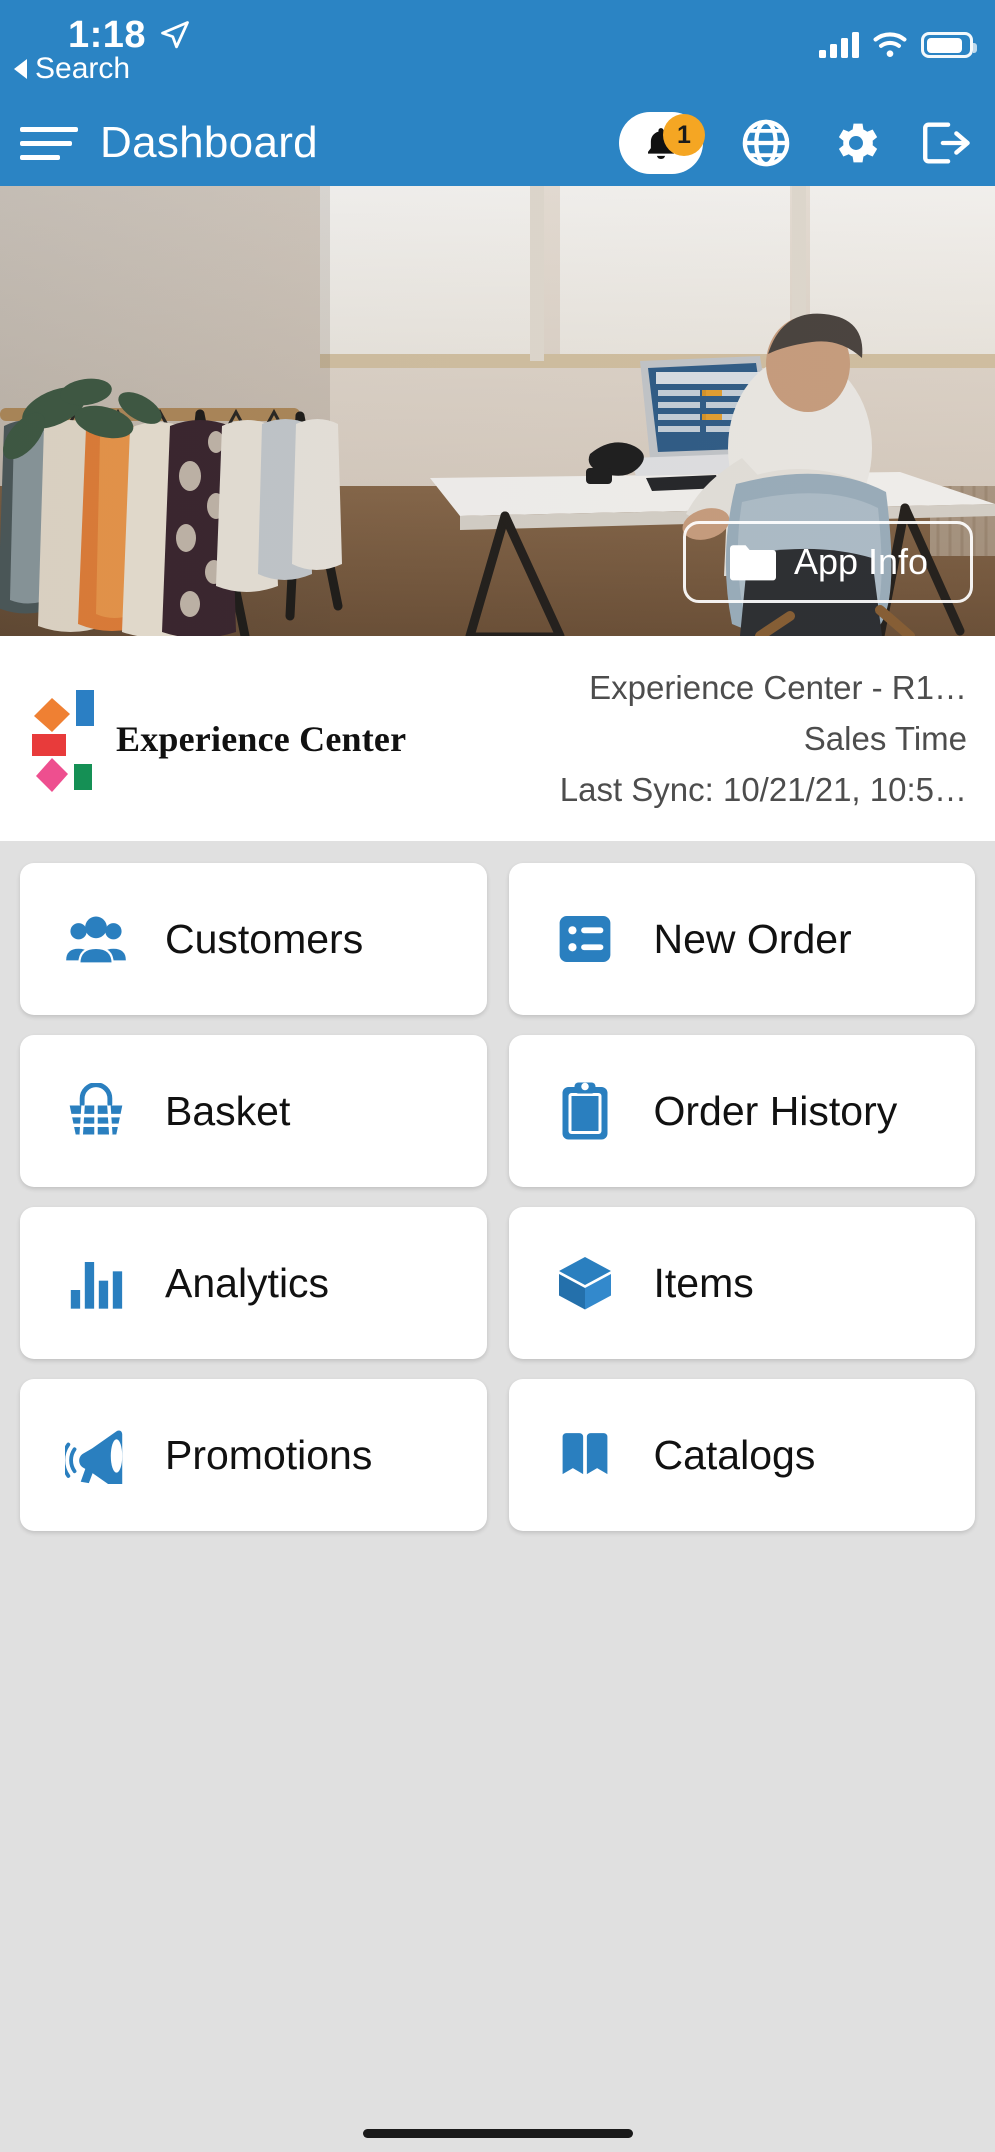 The width and height of the screenshot is (995, 2152). I want to click on clipboard-icon, so click(585, 1111).